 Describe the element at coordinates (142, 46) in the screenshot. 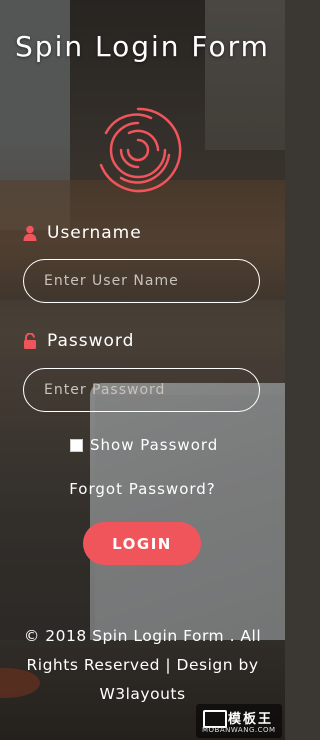

I see `page-title: Spin Login Form` at that location.